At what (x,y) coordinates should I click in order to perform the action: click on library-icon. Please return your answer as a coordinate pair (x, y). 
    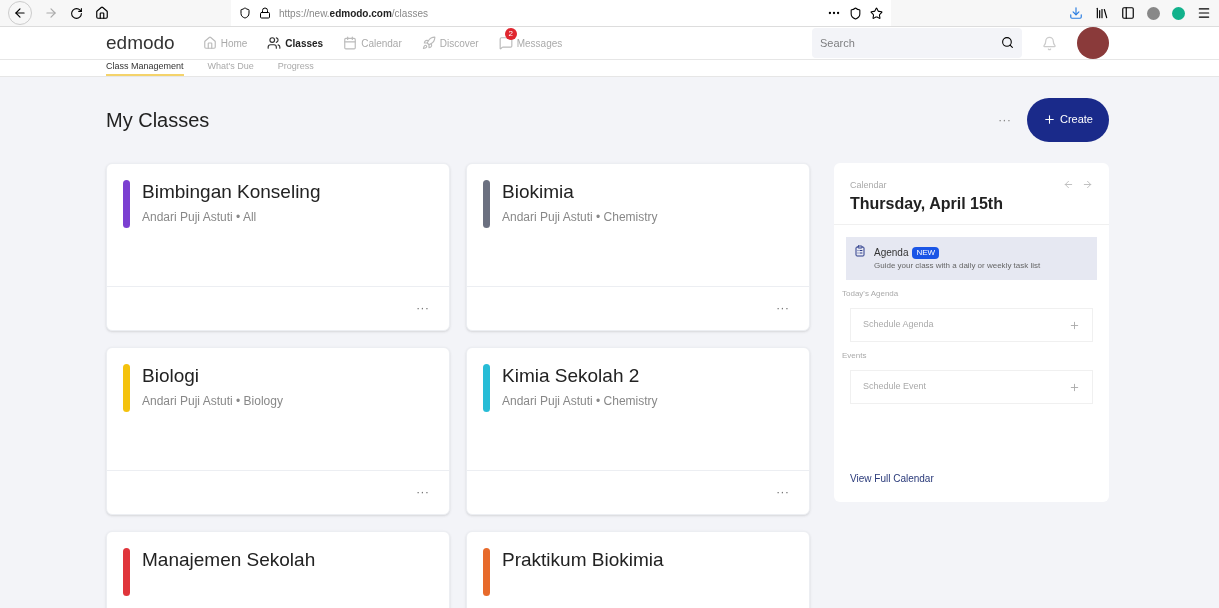
    Looking at the image, I should click on (1102, 13).